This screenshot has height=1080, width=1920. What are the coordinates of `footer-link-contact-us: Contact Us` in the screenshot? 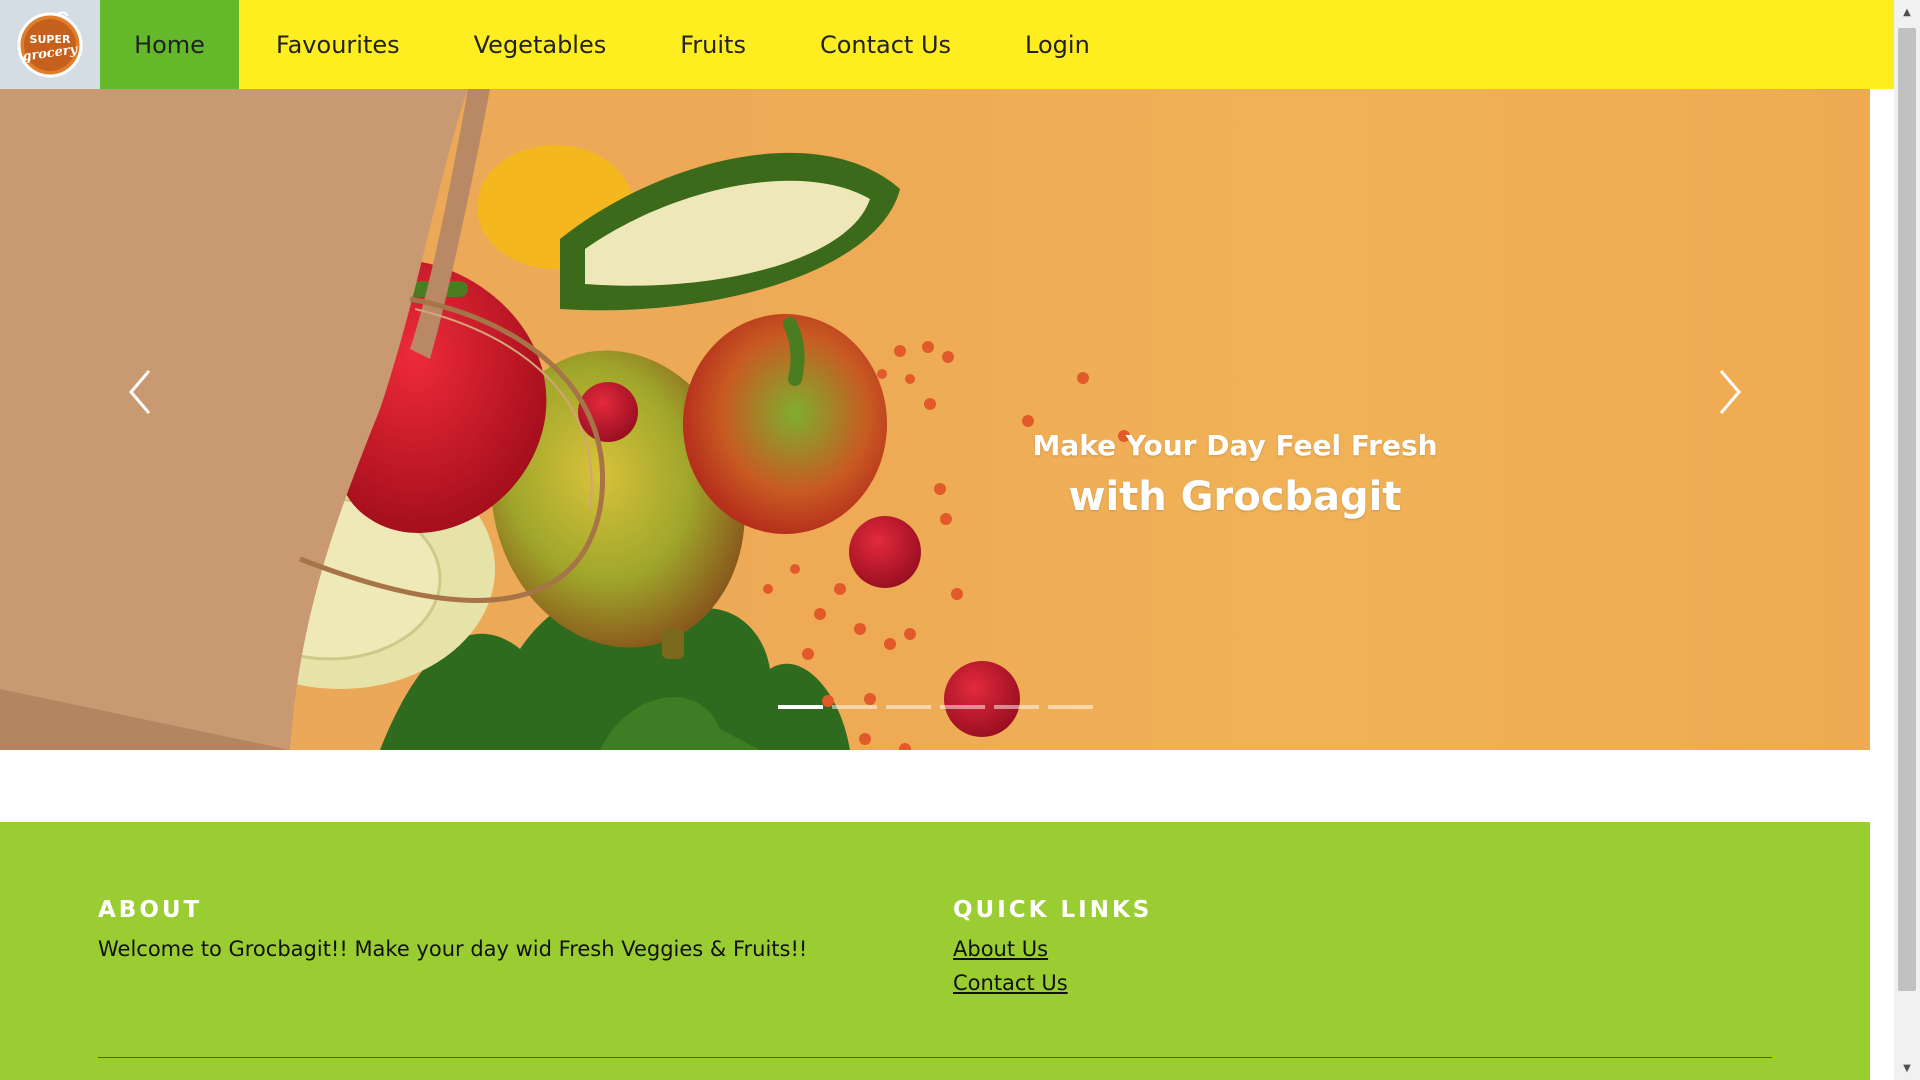 It's located at (1052, 983).